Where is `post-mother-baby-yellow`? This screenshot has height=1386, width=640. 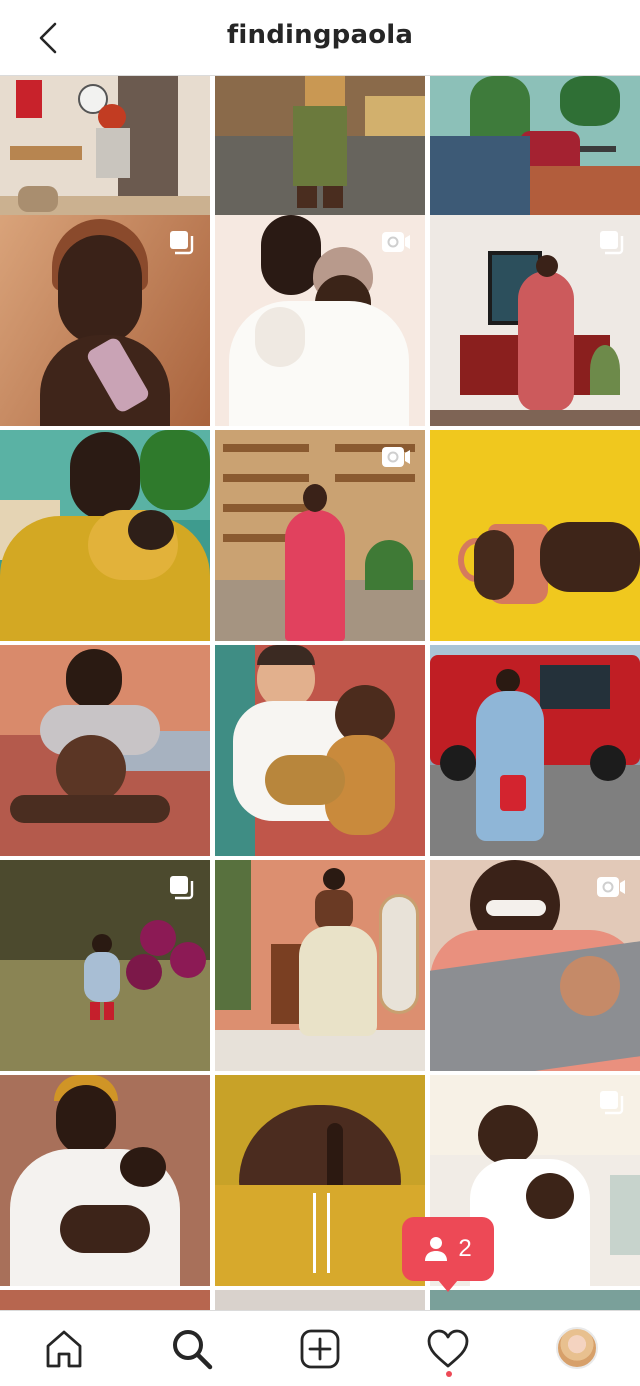 post-mother-baby-yellow is located at coordinates (105, 535).